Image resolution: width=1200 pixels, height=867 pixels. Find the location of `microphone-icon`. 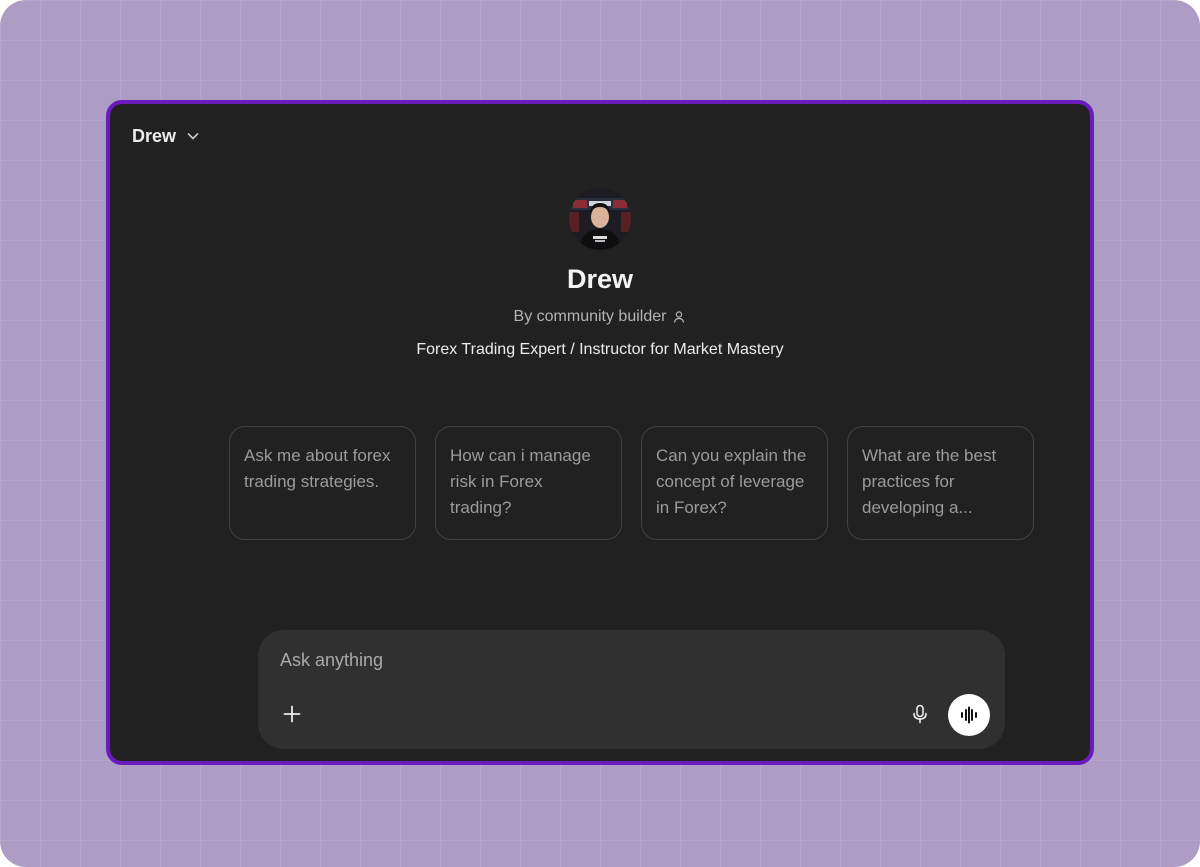

microphone-icon is located at coordinates (920, 714).